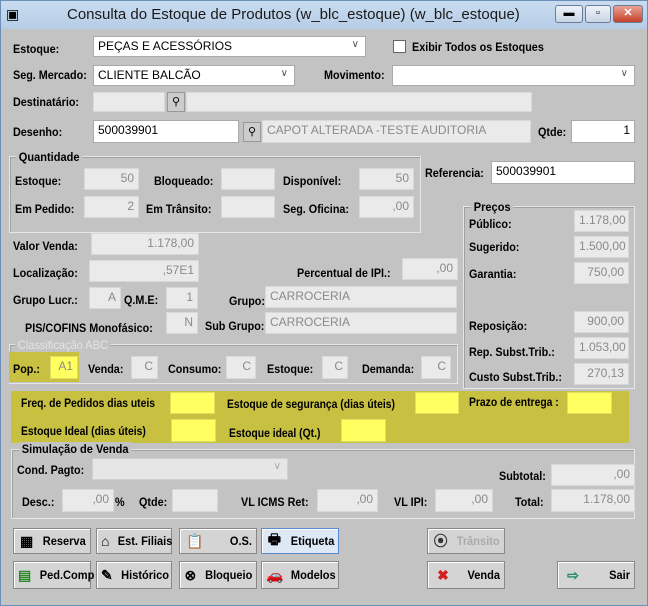 The width and height of the screenshot is (648, 606). What do you see at coordinates (363, 430) in the screenshot?
I see `estoque-ideal-qt-field` at bounding box center [363, 430].